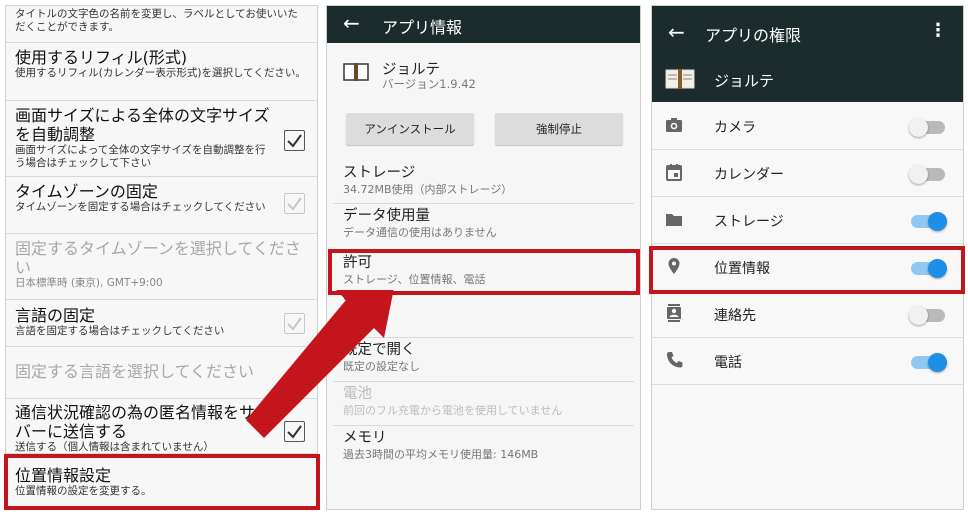  Describe the element at coordinates (753, 35) in the screenshot. I see `appbar-title: アプリの権限` at that location.